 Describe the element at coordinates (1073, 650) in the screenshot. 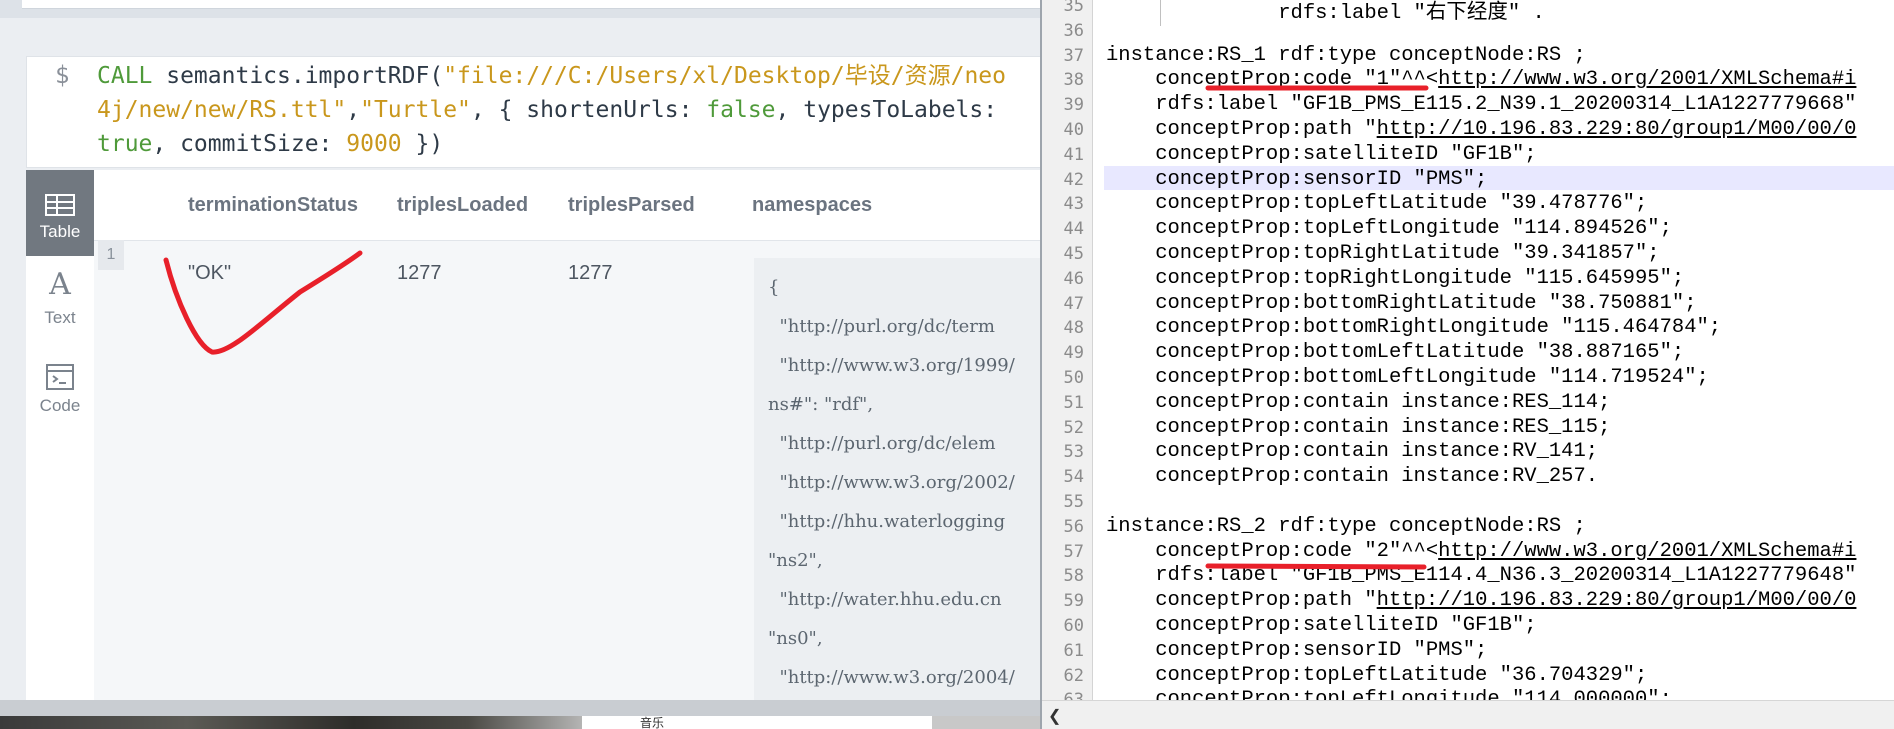

I see `line-number: 61` at that location.